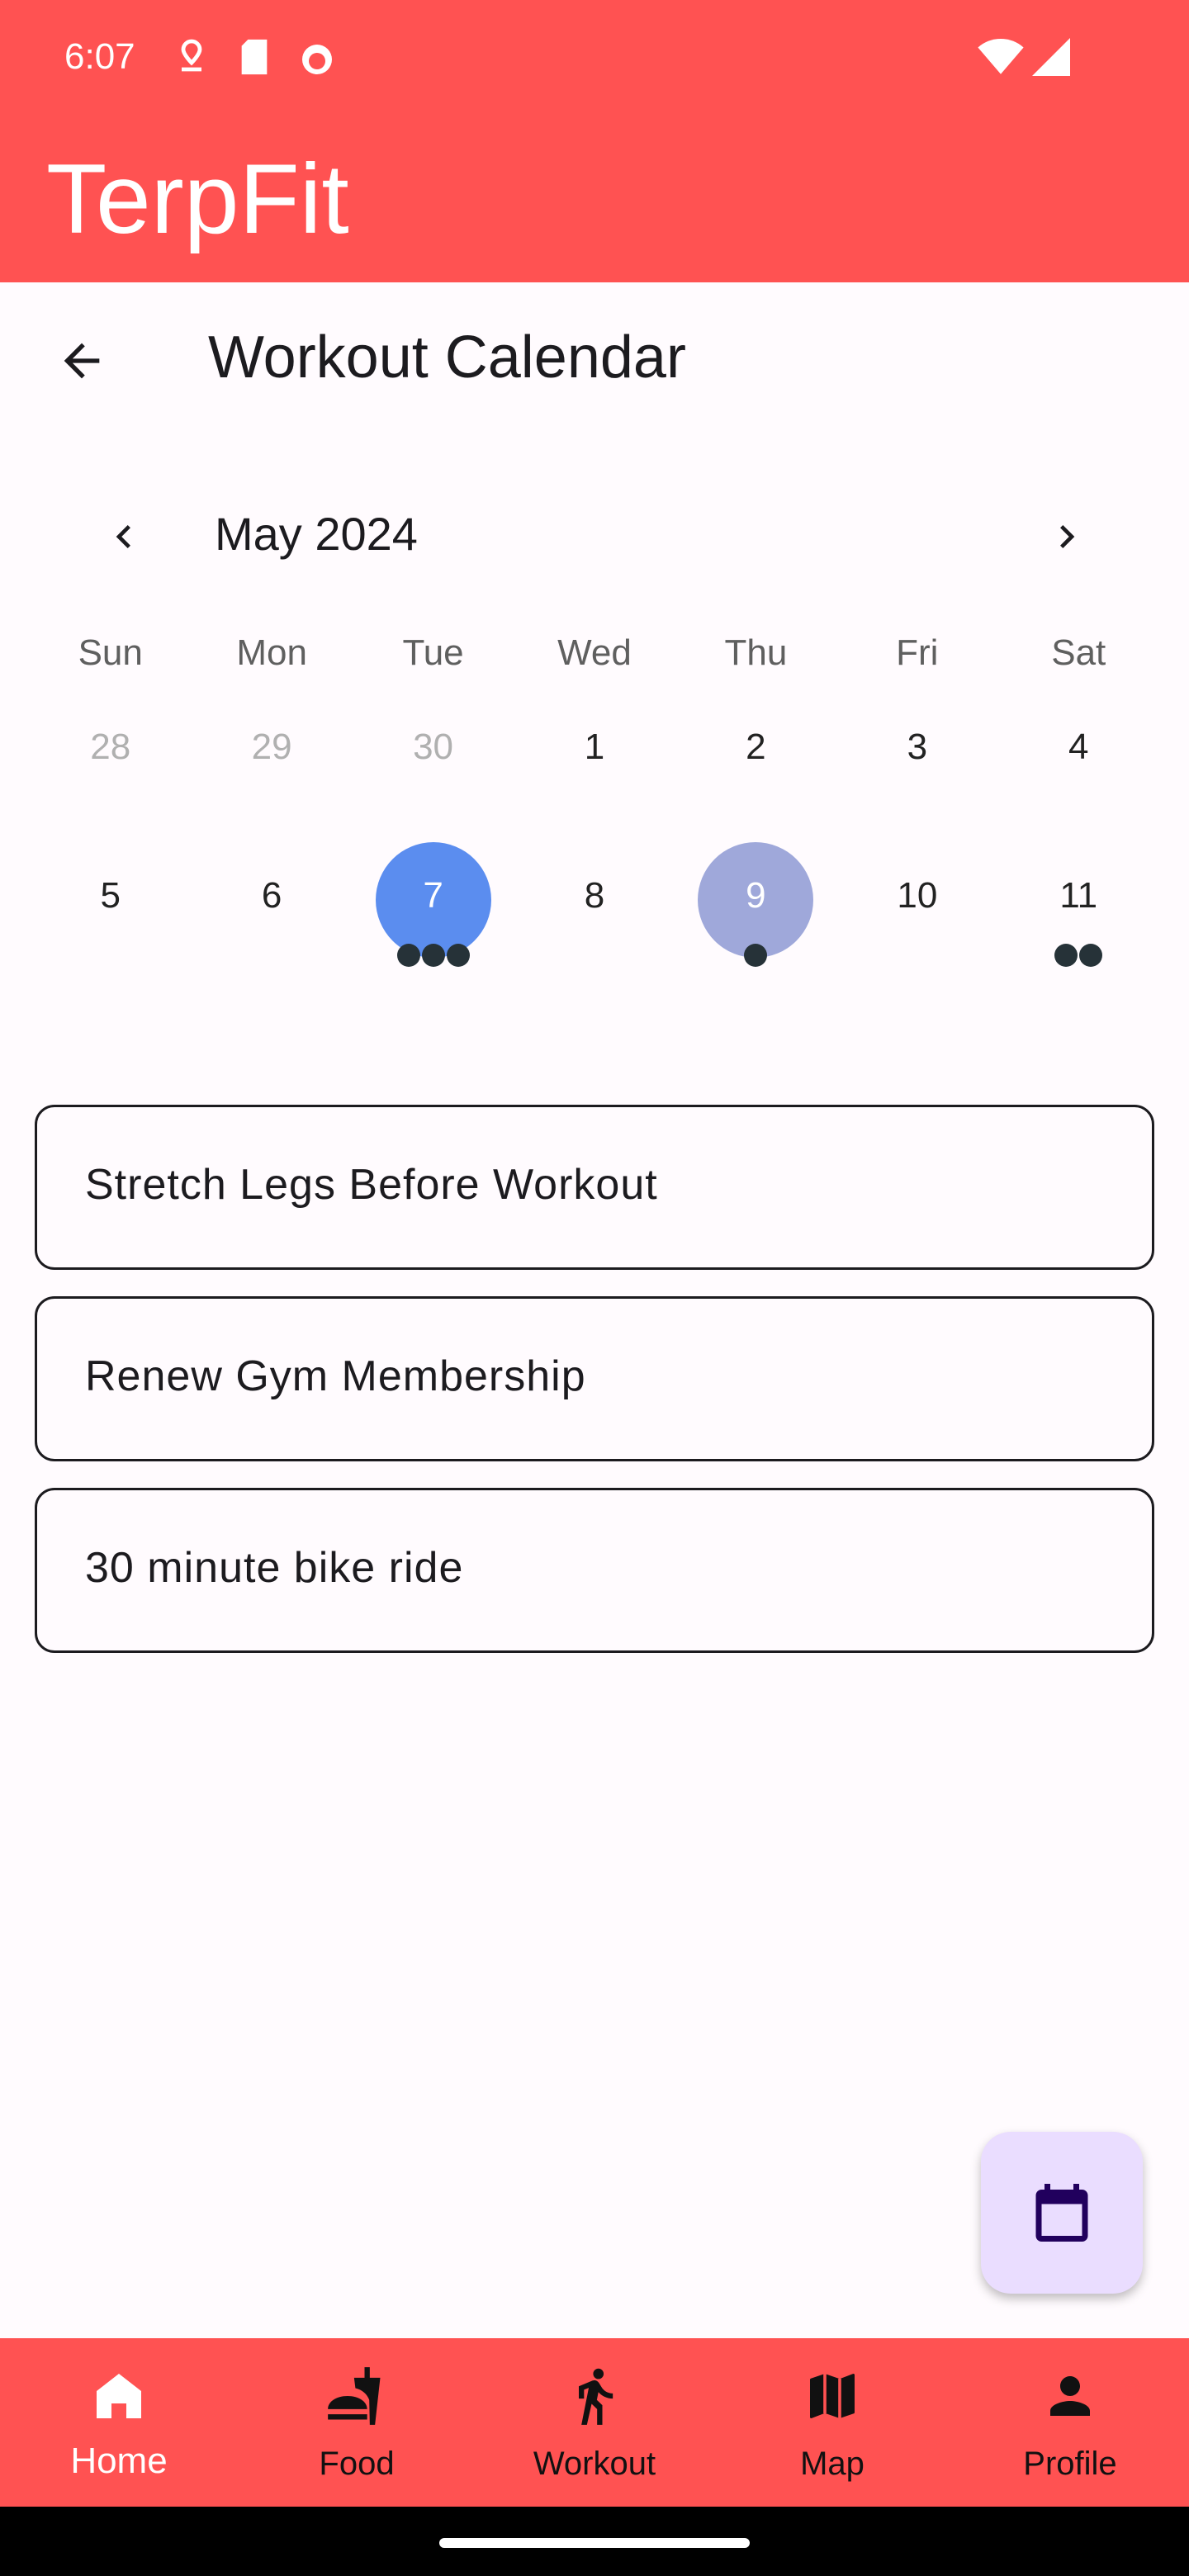 Image resolution: width=1189 pixels, height=2576 pixels. What do you see at coordinates (594, 1378) in the screenshot?
I see `event-card: Renew Gym Membership` at bounding box center [594, 1378].